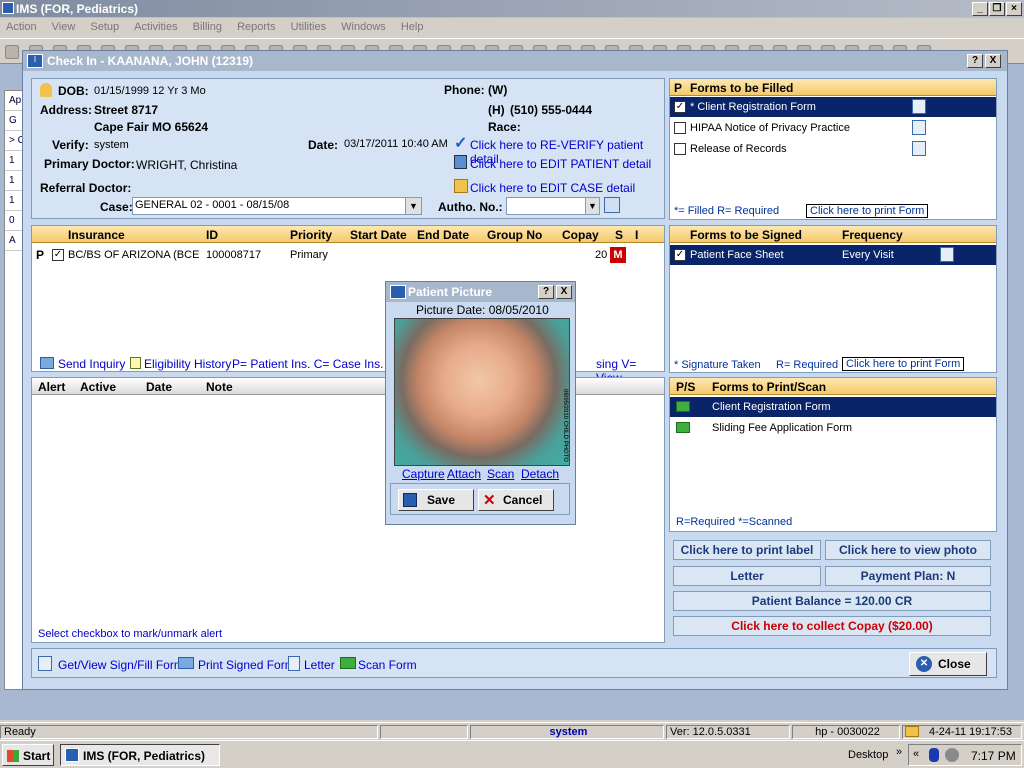  Describe the element at coordinates (993, 61) in the screenshot. I see `dialog-close-button: X` at that location.